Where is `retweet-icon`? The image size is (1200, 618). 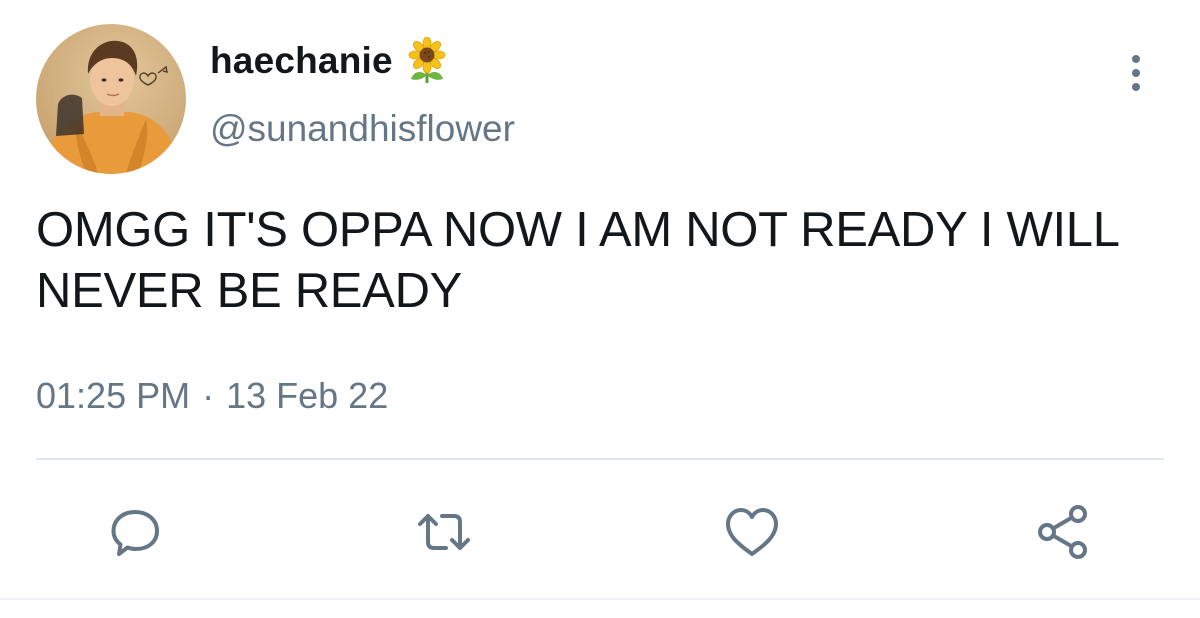 retweet-icon is located at coordinates (444, 532).